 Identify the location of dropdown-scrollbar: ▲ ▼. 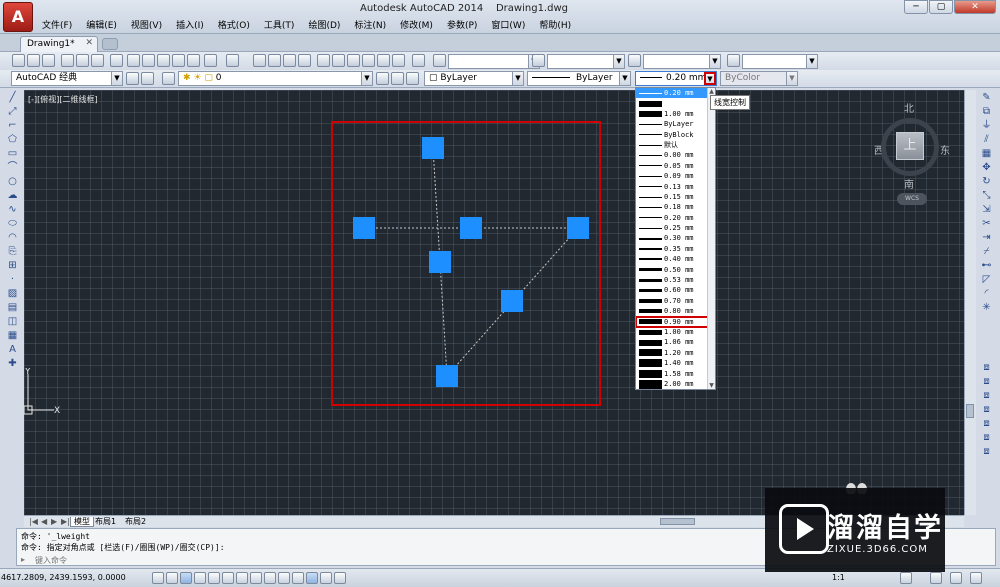
(711, 238).